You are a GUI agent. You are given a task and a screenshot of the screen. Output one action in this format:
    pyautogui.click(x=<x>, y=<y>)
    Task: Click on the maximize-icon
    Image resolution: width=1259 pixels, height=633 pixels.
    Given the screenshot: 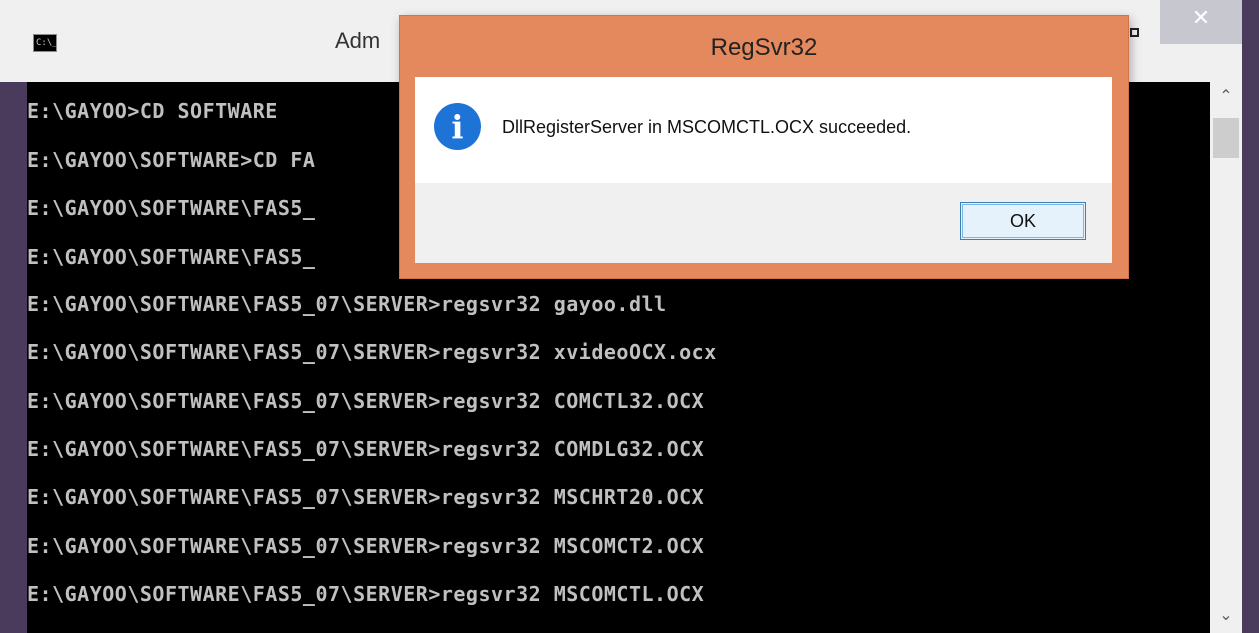 What is the action you would take?
    pyautogui.click(x=1134, y=32)
    